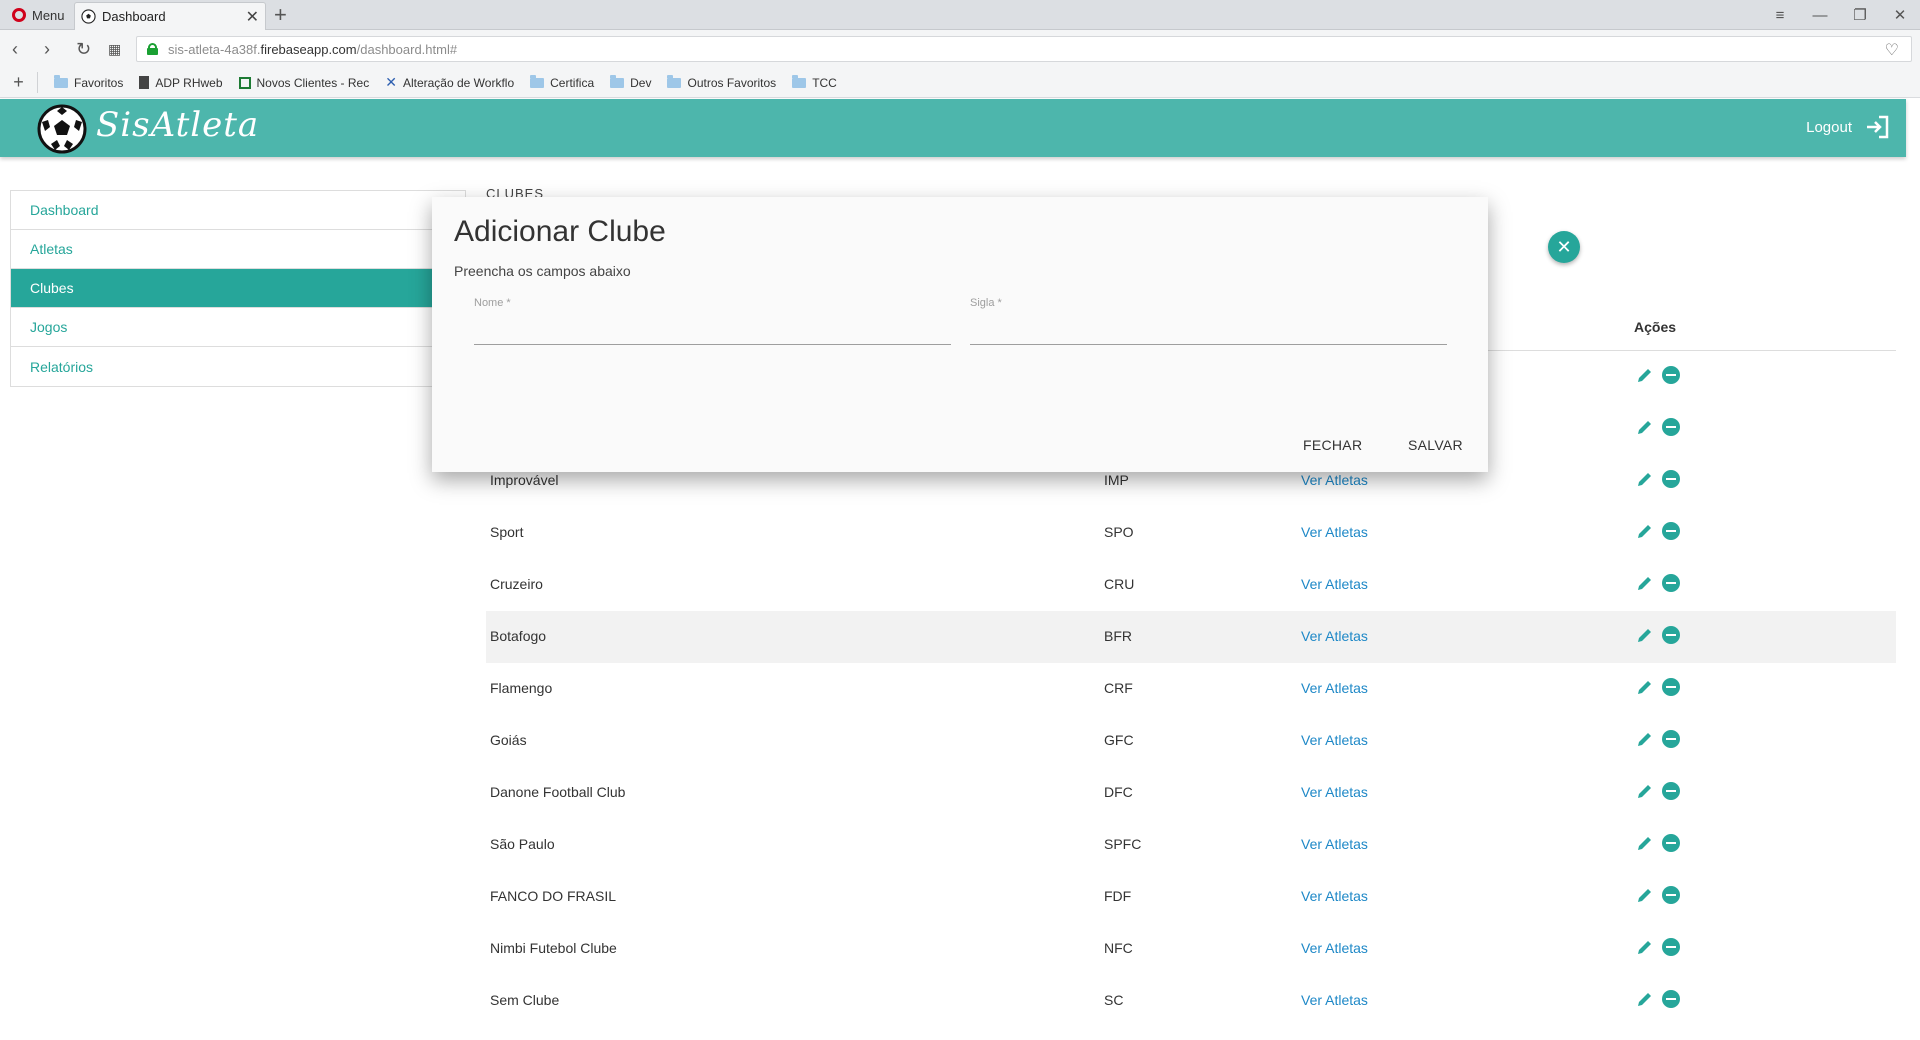  I want to click on table-row: Flamengo CRF Ver Atletas, so click(1191, 689).